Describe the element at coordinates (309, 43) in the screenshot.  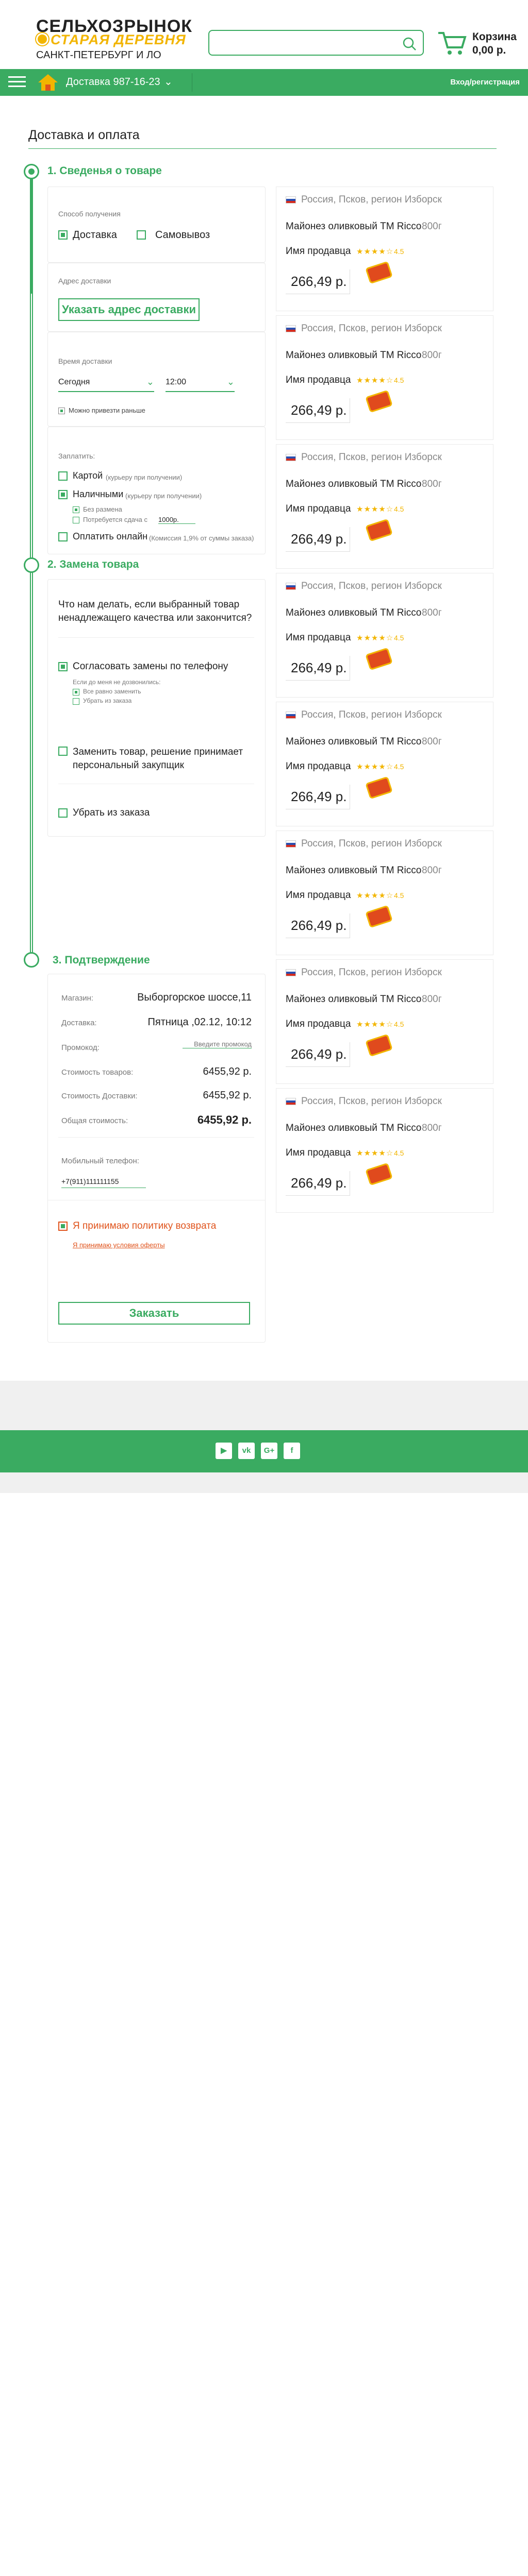
I see `search-field` at that location.